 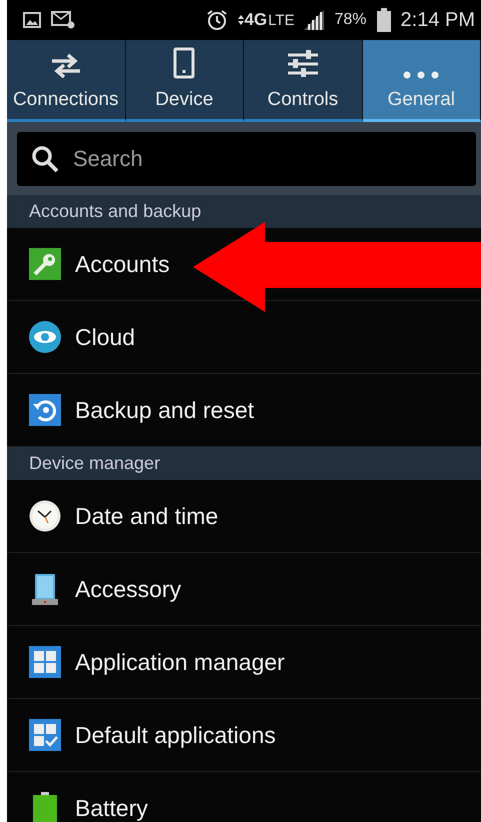 I want to click on alarm-icon, so click(x=217, y=20).